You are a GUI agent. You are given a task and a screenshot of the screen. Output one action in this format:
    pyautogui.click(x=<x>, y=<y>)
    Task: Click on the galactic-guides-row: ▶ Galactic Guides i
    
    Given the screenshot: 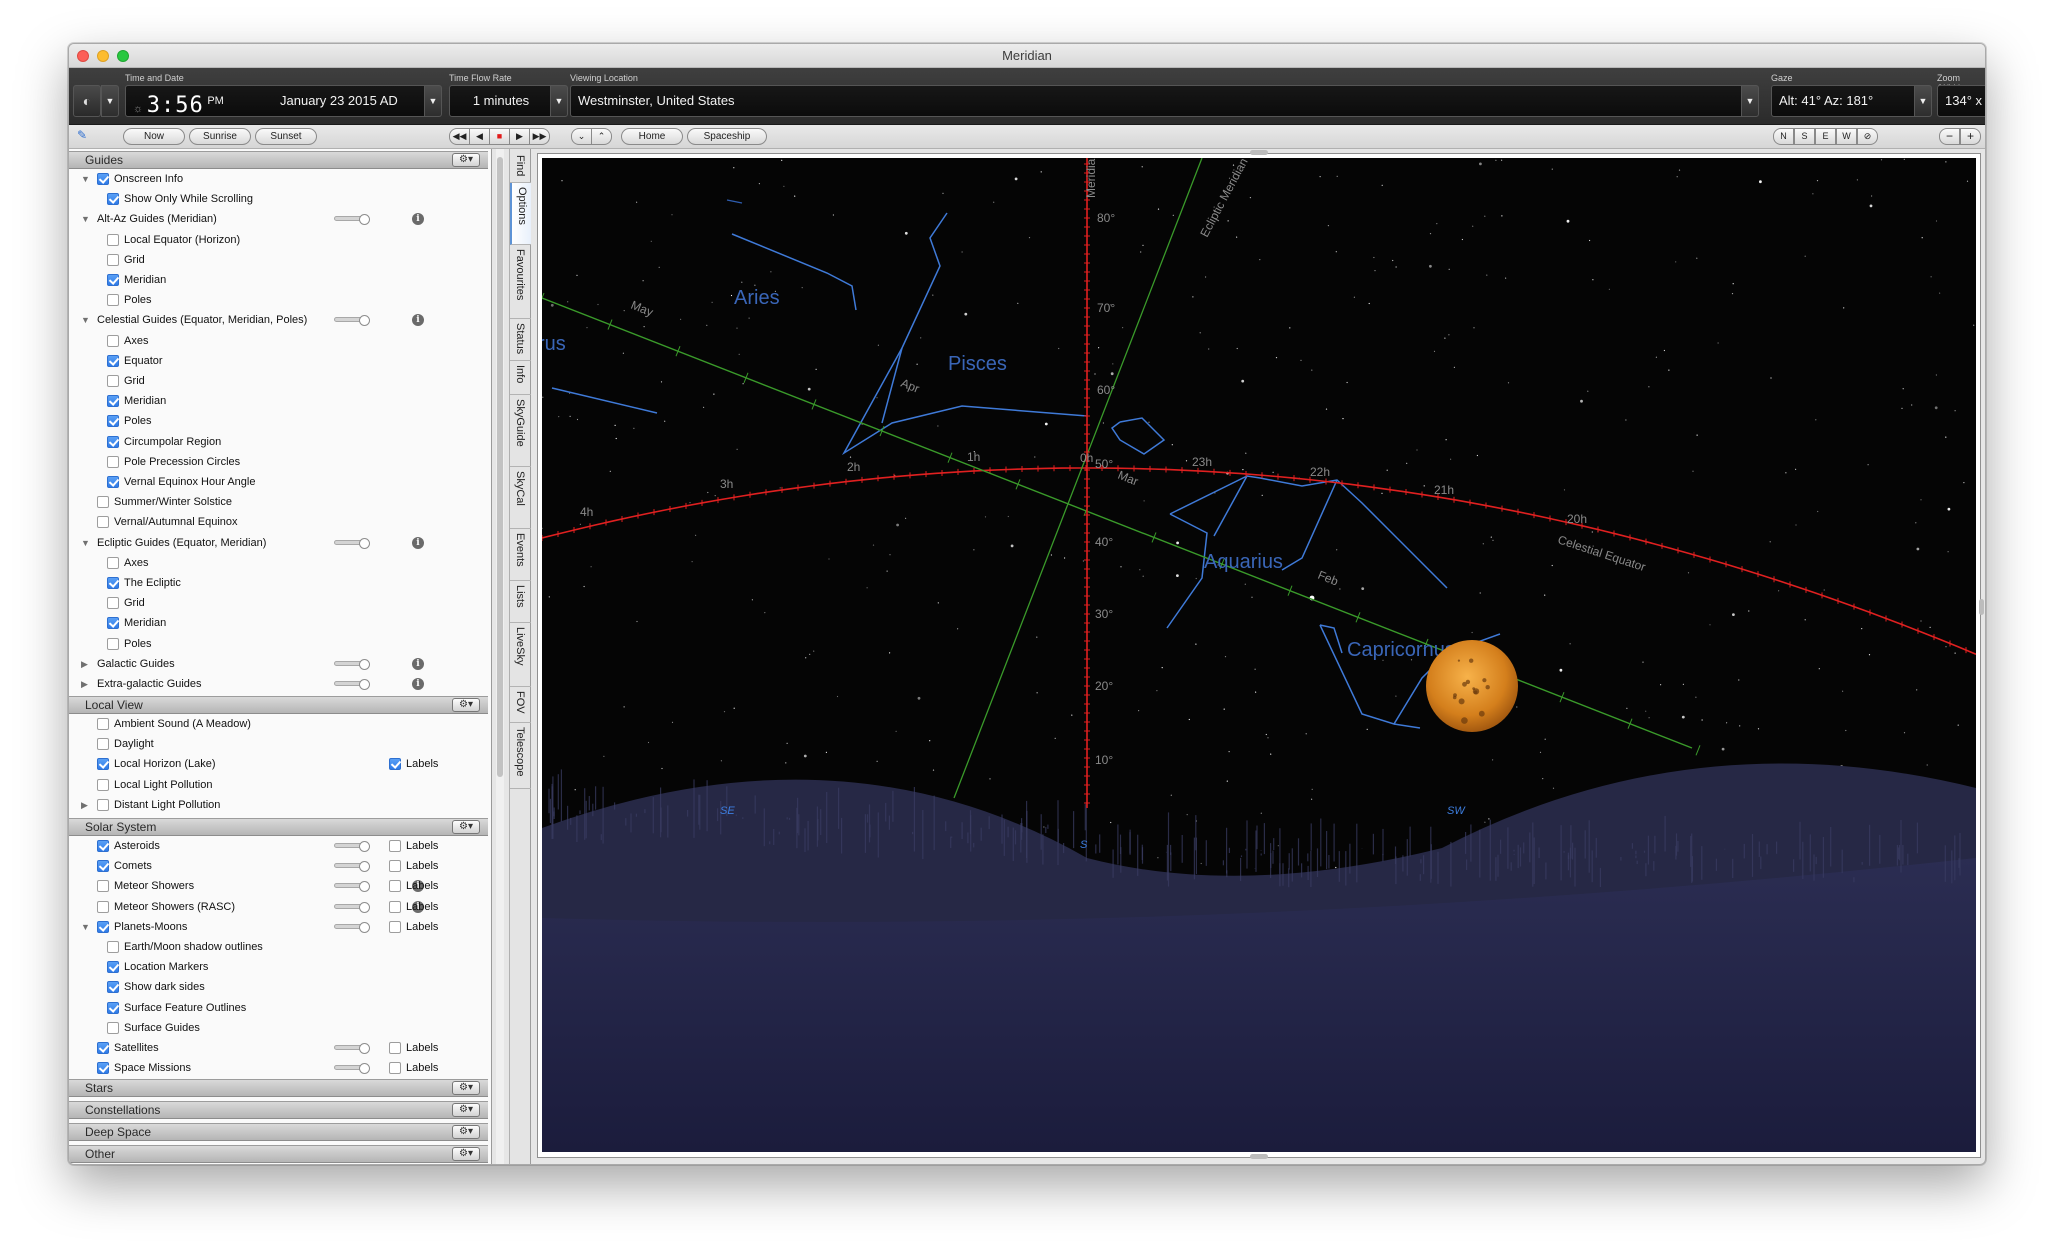 What is the action you would take?
    pyautogui.click(x=278, y=664)
    